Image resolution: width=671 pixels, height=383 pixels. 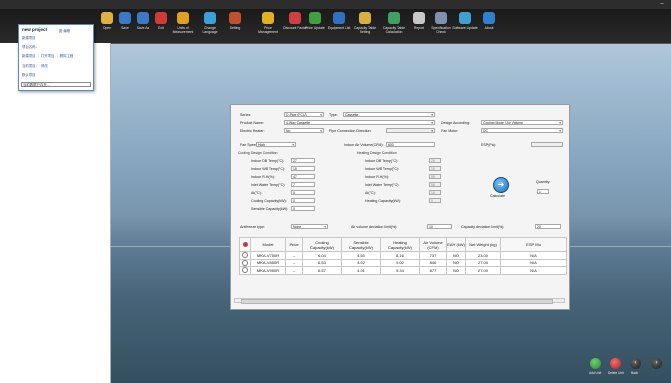 I want to click on antifreeze-select: None, so click(x=309, y=226).